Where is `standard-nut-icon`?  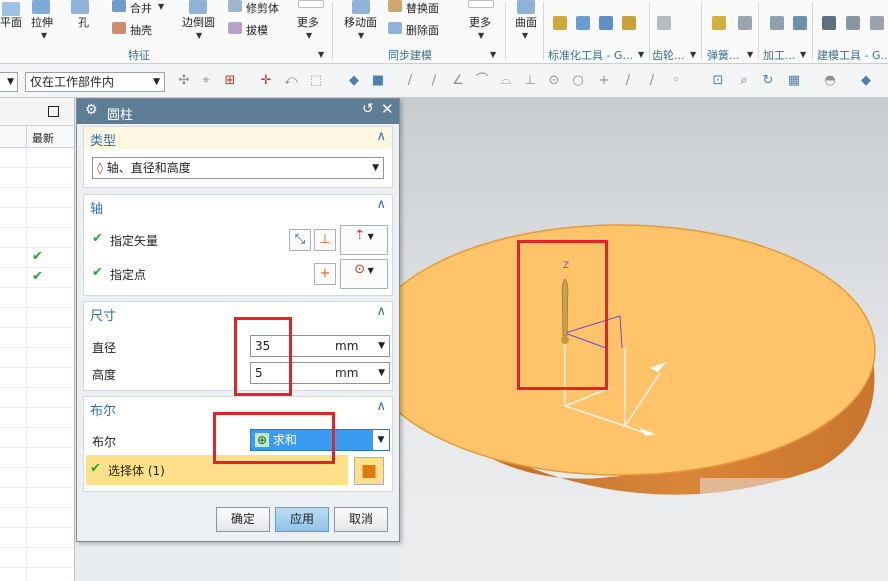
standard-nut-icon is located at coordinates (629, 23).